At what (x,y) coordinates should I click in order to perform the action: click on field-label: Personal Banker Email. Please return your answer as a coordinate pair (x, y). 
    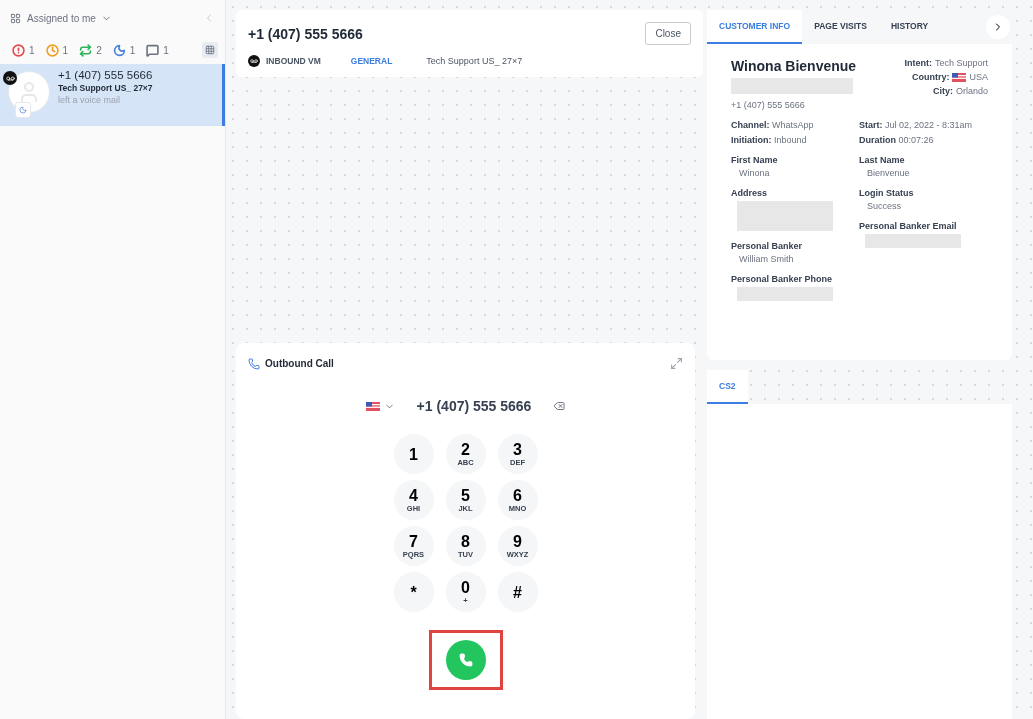
    Looking at the image, I should click on (908, 226).